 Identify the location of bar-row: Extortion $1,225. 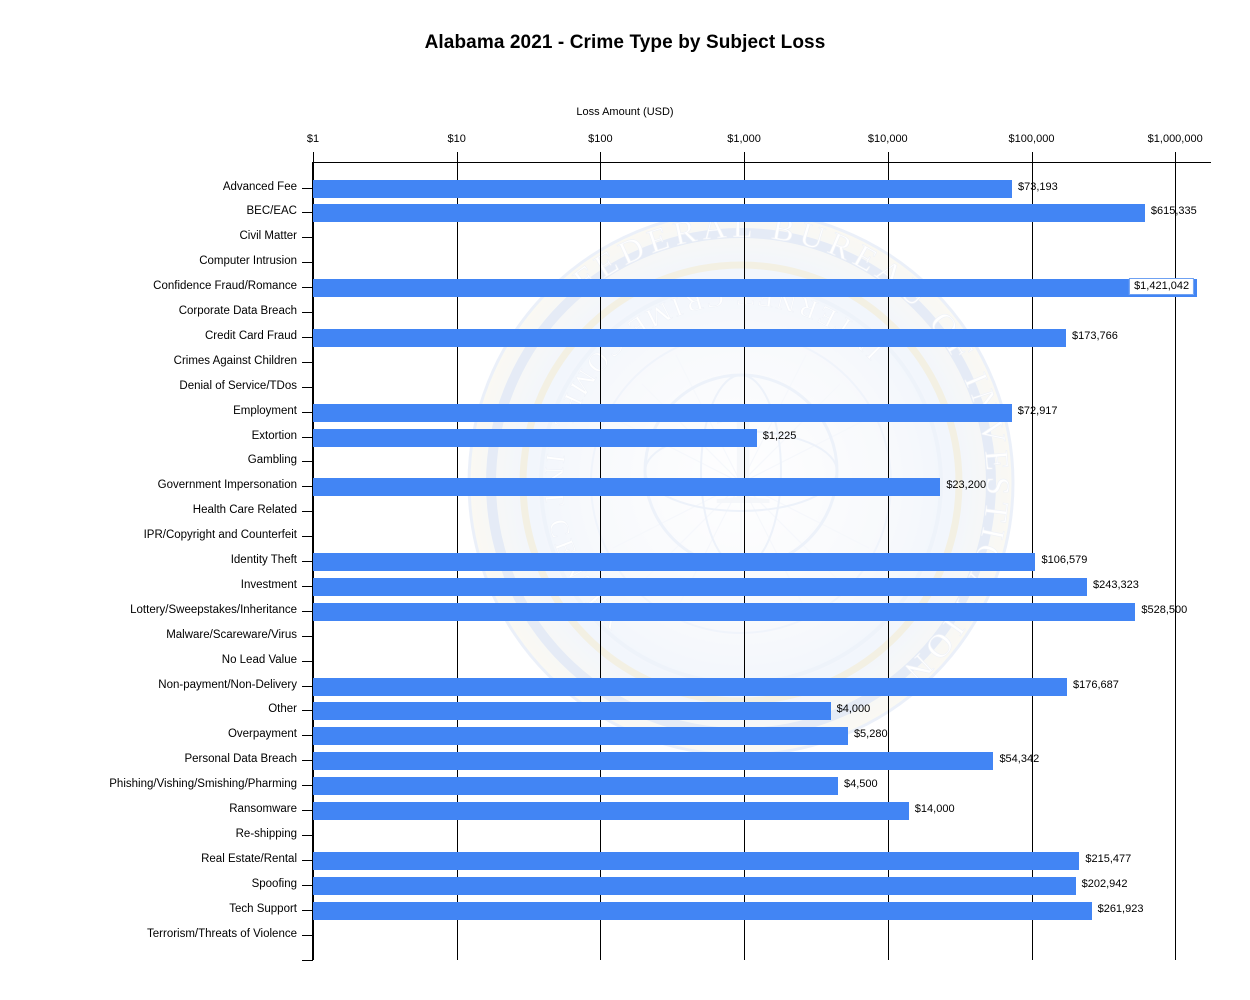
(731, 438).